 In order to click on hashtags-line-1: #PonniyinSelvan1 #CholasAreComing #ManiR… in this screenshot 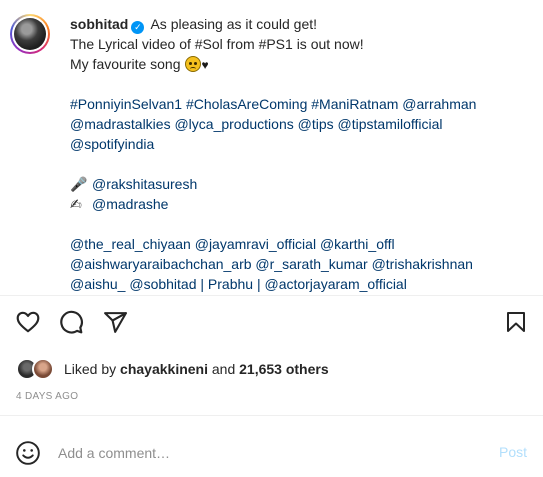, I will do `click(273, 104)`.